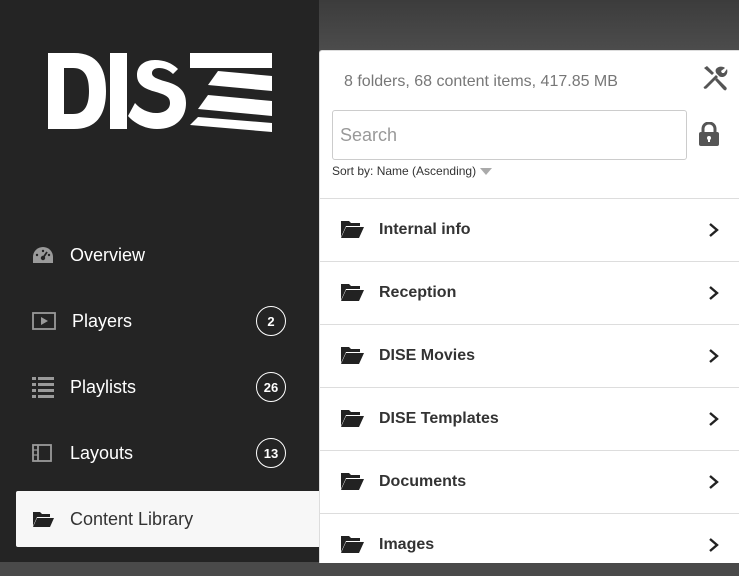  What do you see at coordinates (167, 255) in the screenshot?
I see `nav-item-overview: Overview` at bounding box center [167, 255].